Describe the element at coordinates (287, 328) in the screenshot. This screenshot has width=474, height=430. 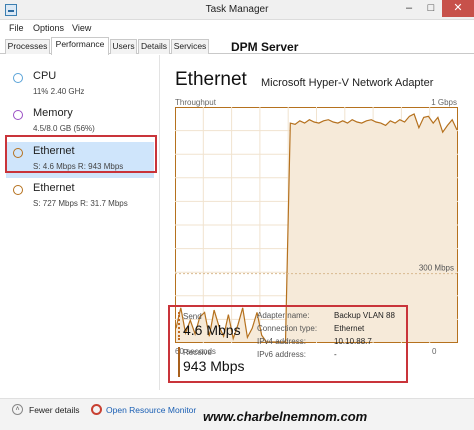
I see `detail-key-connection-type: Connection type:` at that location.